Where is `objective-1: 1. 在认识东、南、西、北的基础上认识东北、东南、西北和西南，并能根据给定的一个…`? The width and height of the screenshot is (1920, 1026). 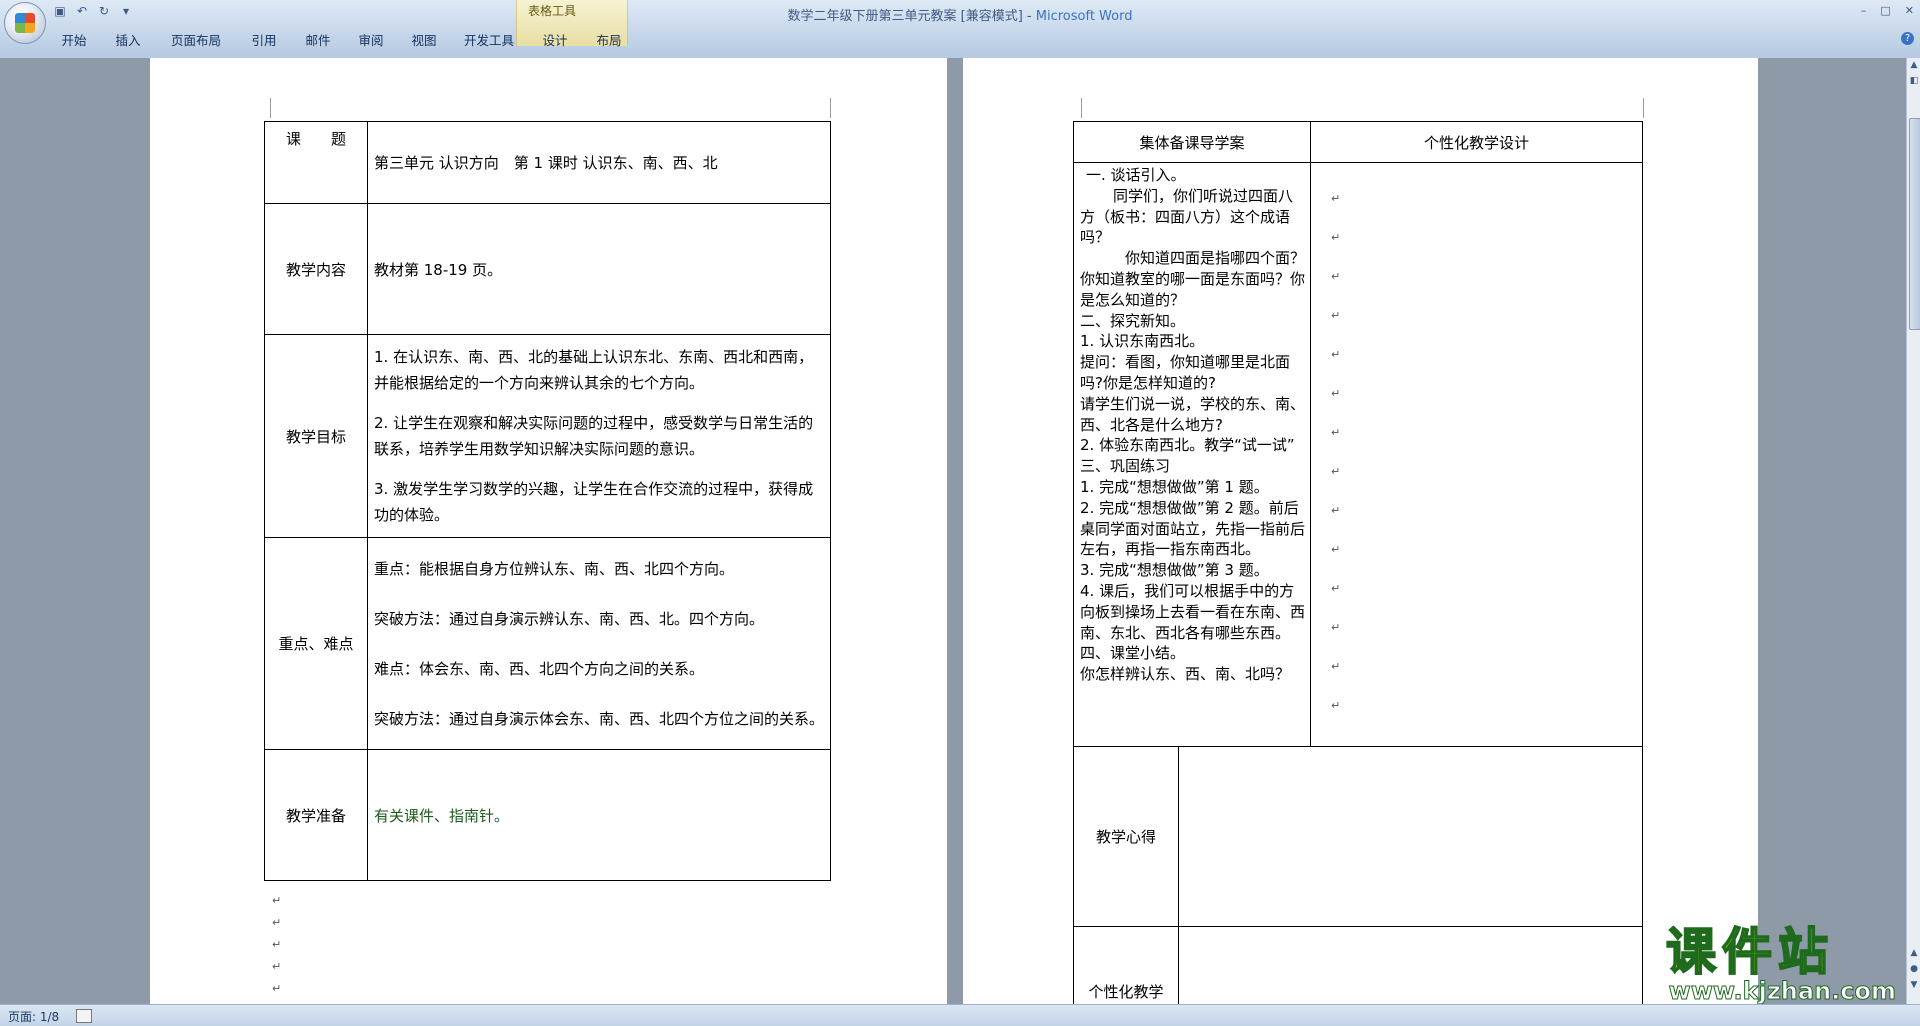
objective-1: 1. 在认识东、南、西、北的基础上认识东北、东南、西北和西南，并能根据给定的一个… is located at coordinates (594, 370).